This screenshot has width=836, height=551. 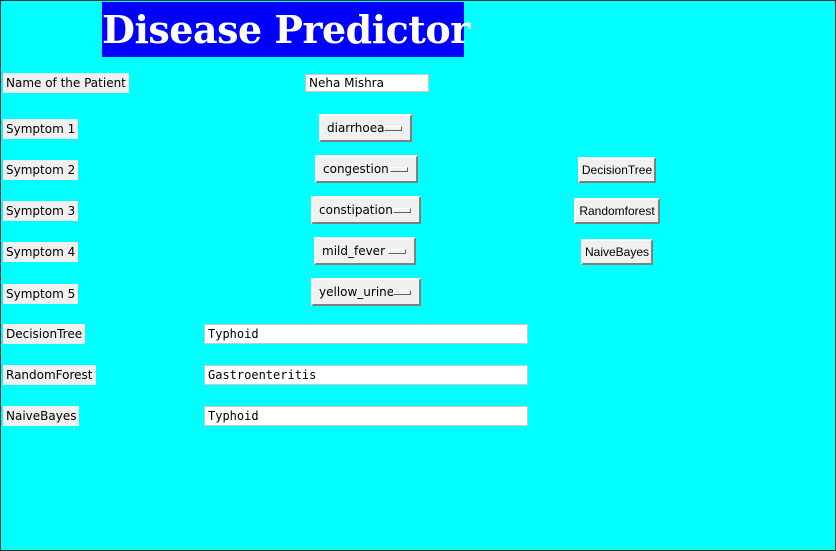 What do you see at coordinates (41, 211) in the screenshot?
I see `symptom-3-label: Symptom 3` at bounding box center [41, 211].